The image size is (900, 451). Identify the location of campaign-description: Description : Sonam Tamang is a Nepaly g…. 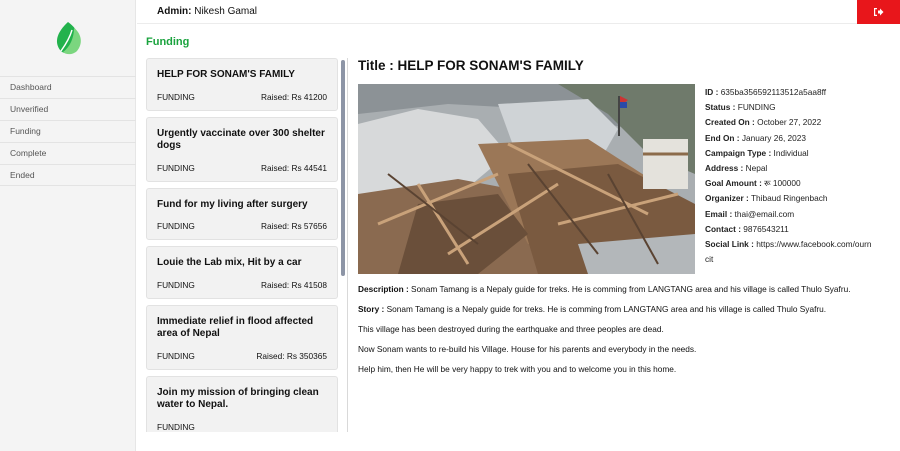
(618, 334).